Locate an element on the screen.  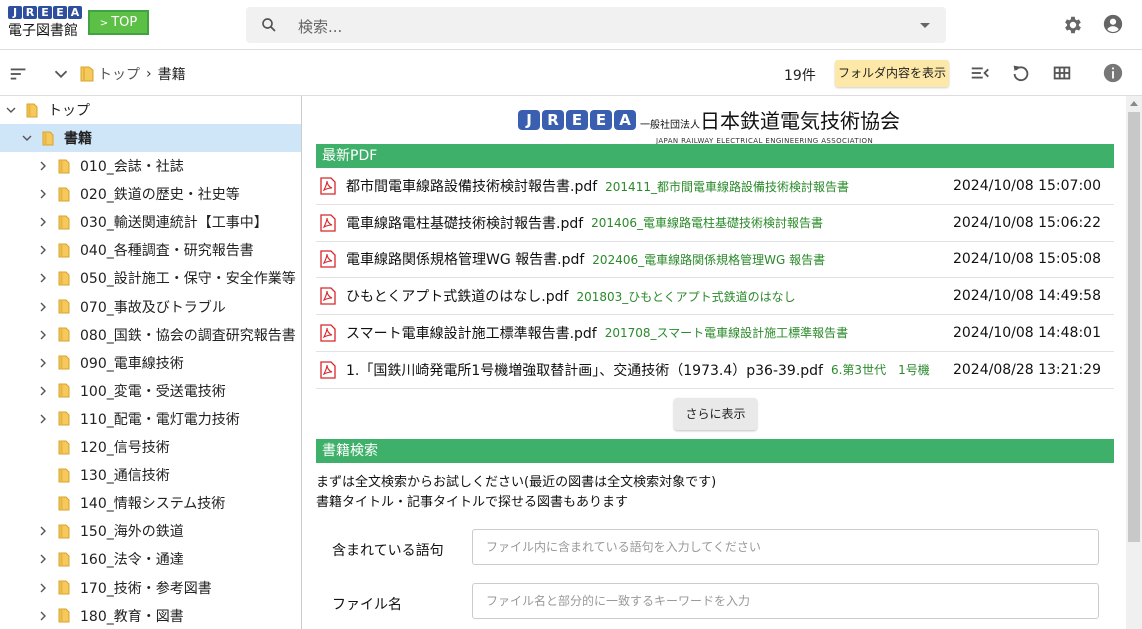
tree-item-root: トップ is located at coordinates (150, 110).